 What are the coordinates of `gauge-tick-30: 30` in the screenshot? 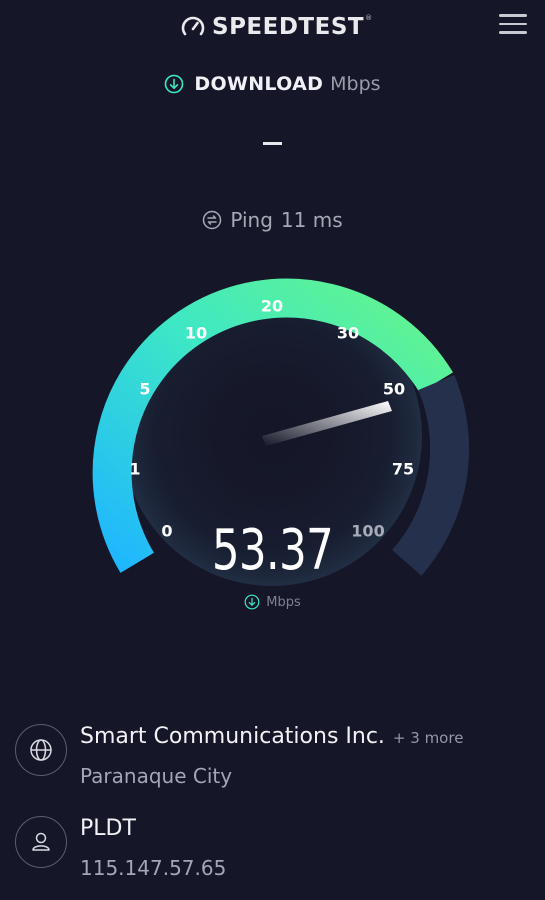 It's located at (348, 333).